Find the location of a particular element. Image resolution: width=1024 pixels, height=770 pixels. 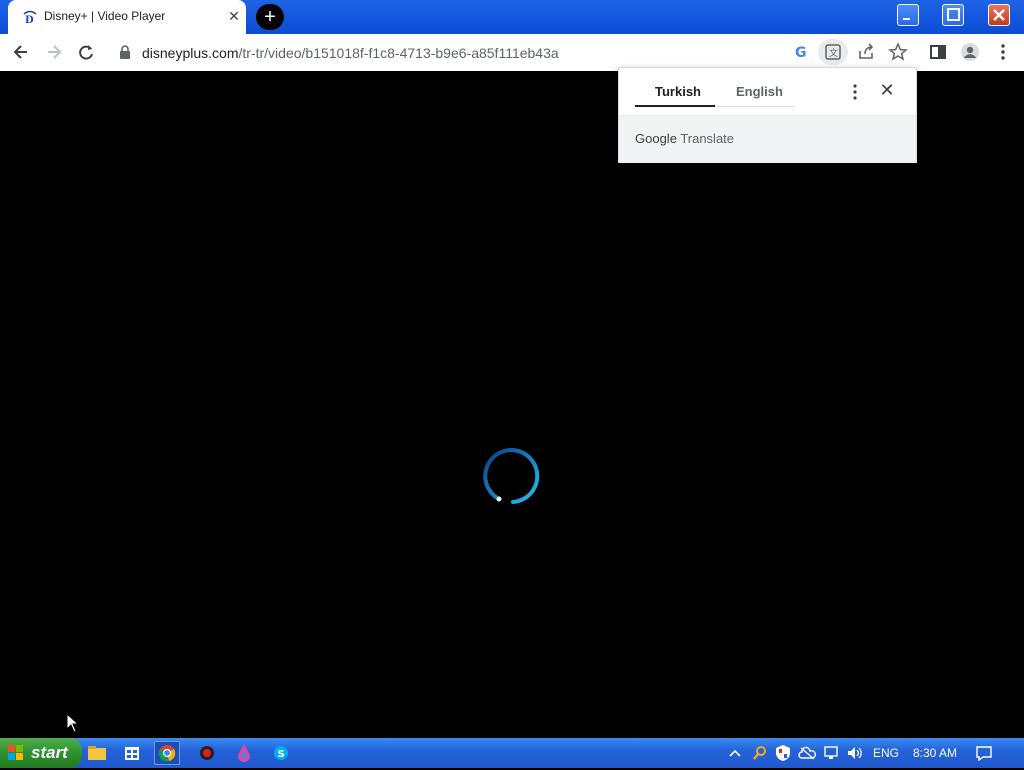

tab-source-language: Turkish is located at coordinates (678, 91).